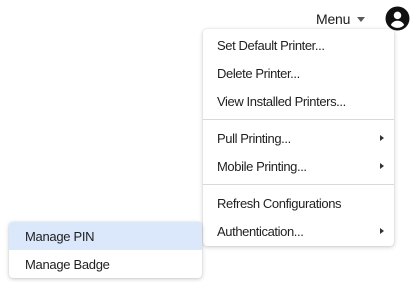 Image resolution: width=414 pixels, height=282 pixels. I want to click on account-circle-icon, so click(397, 18).